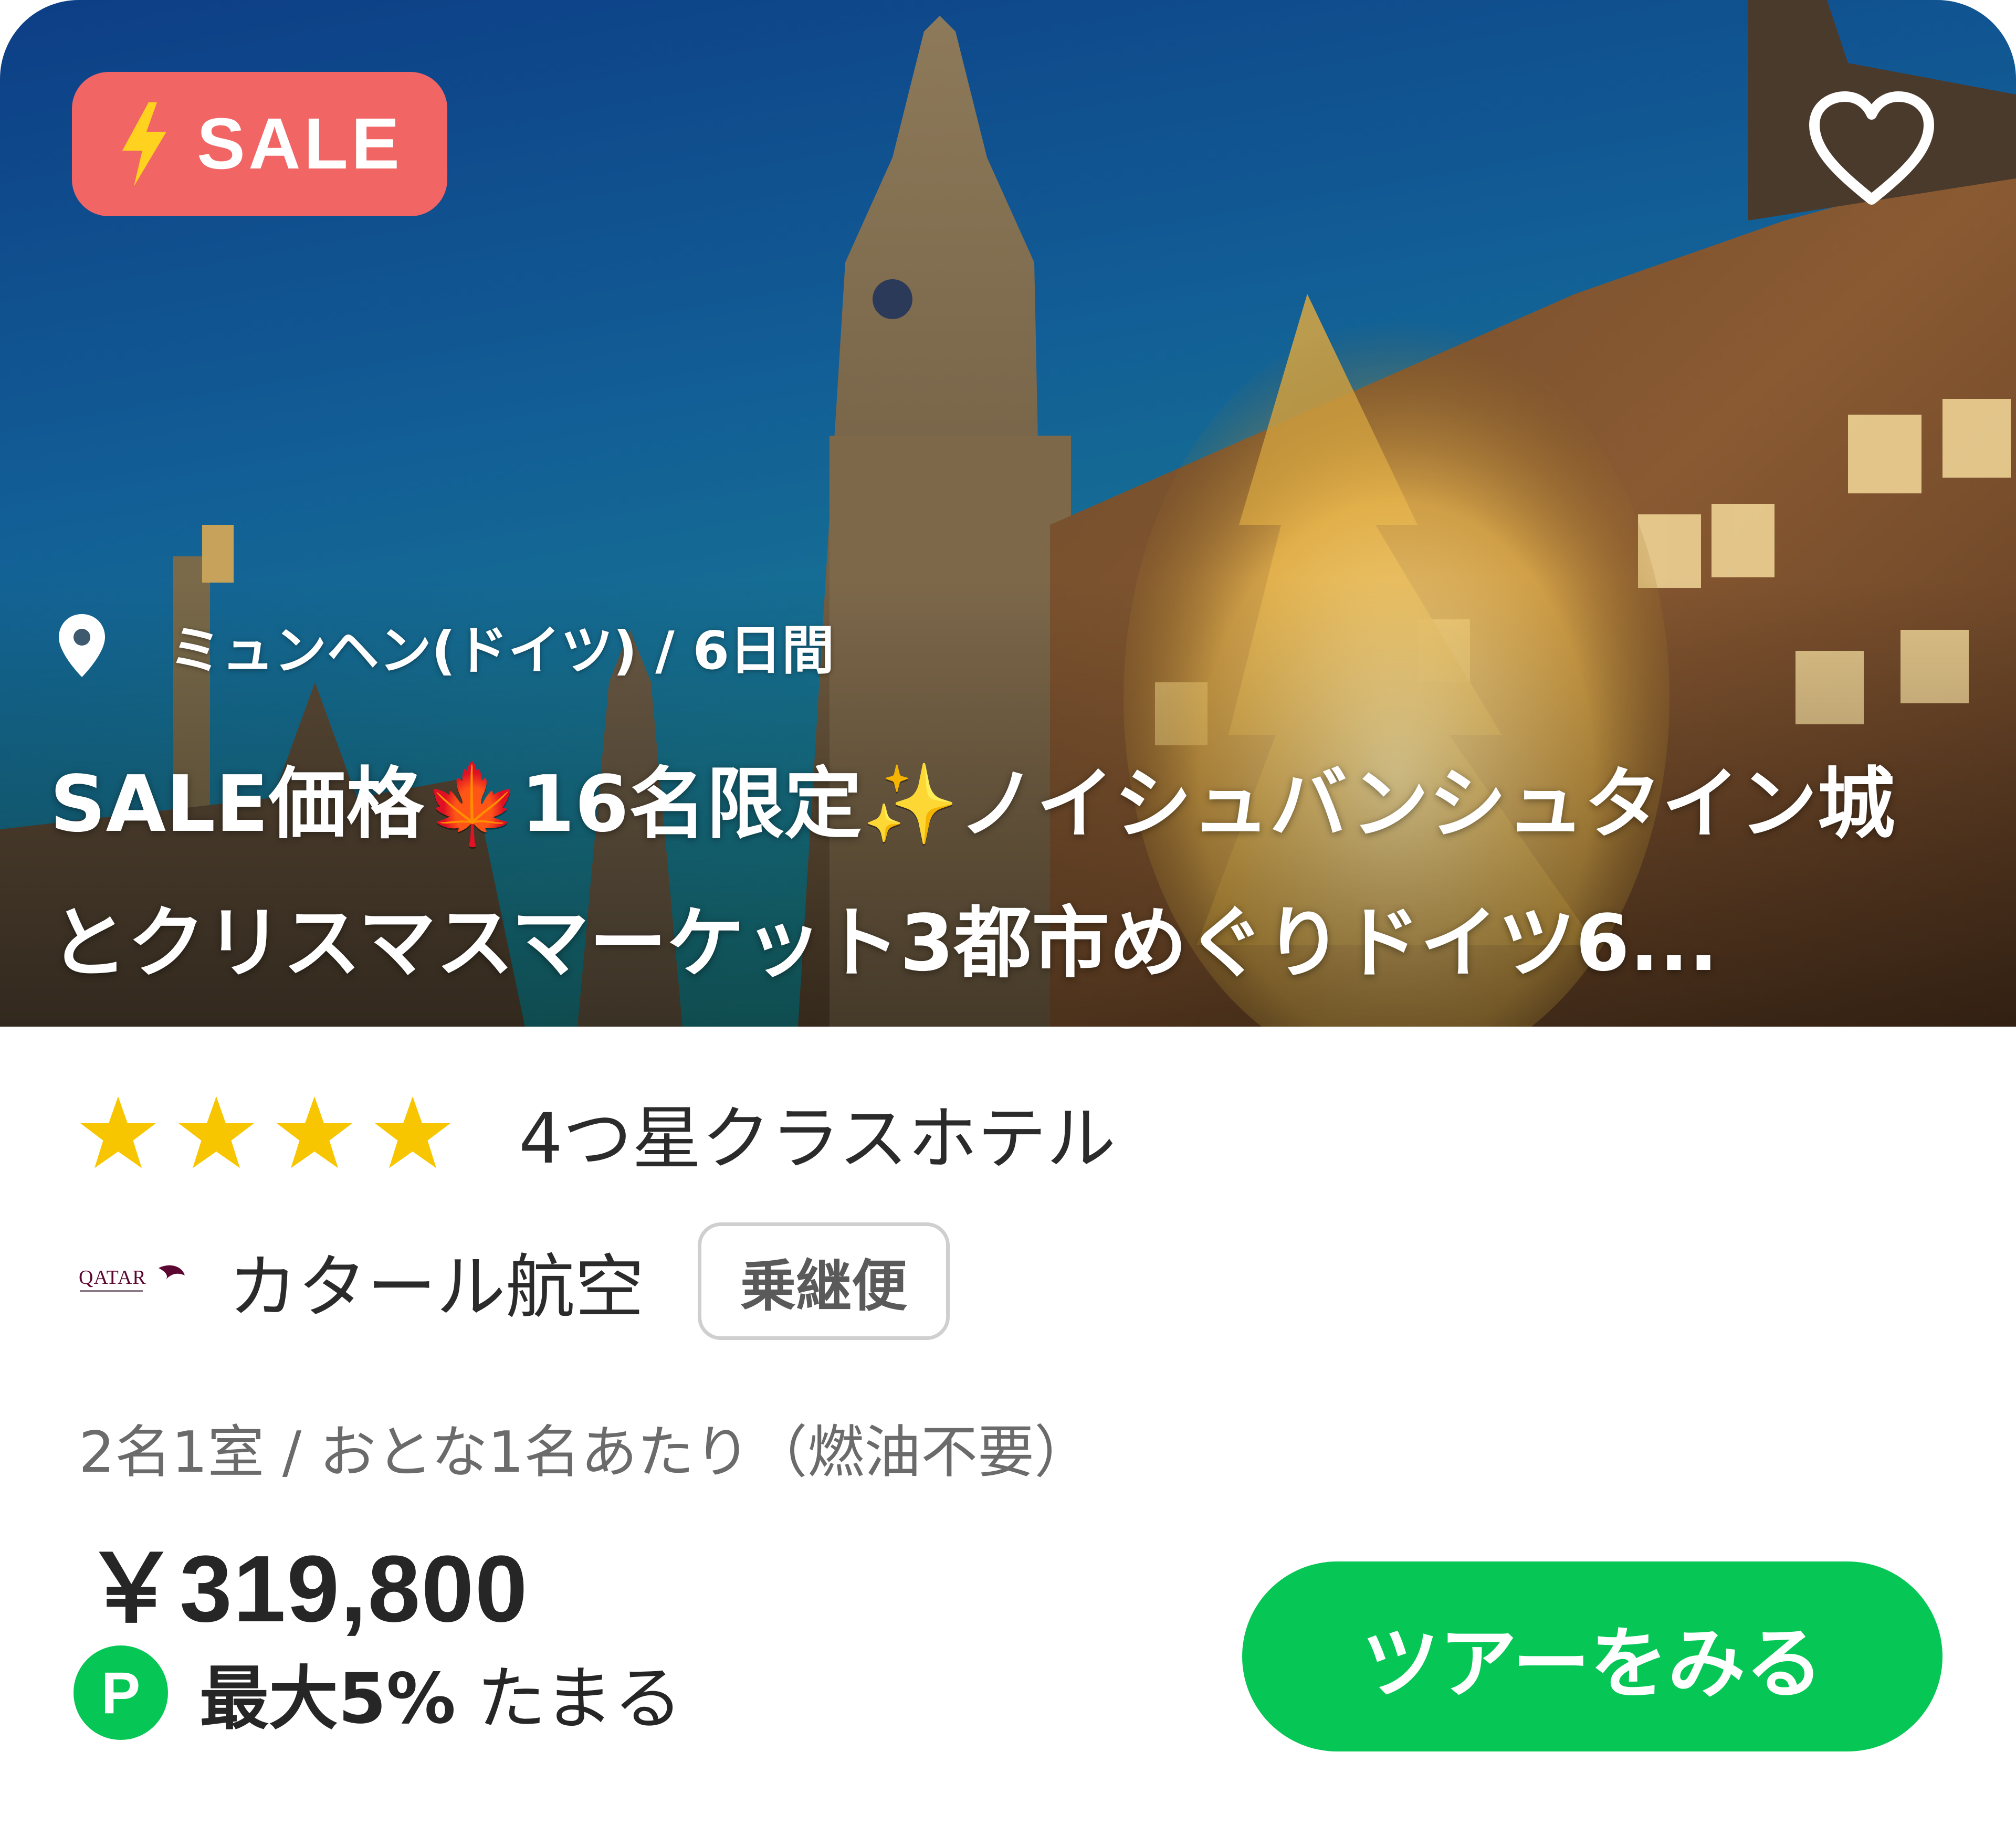 This screenshot has height=1826, width=2016. Describe the element at coordinates (1592, 1656) in the screenshot. I see `view-tour-button: ツアーをみる` at that location.